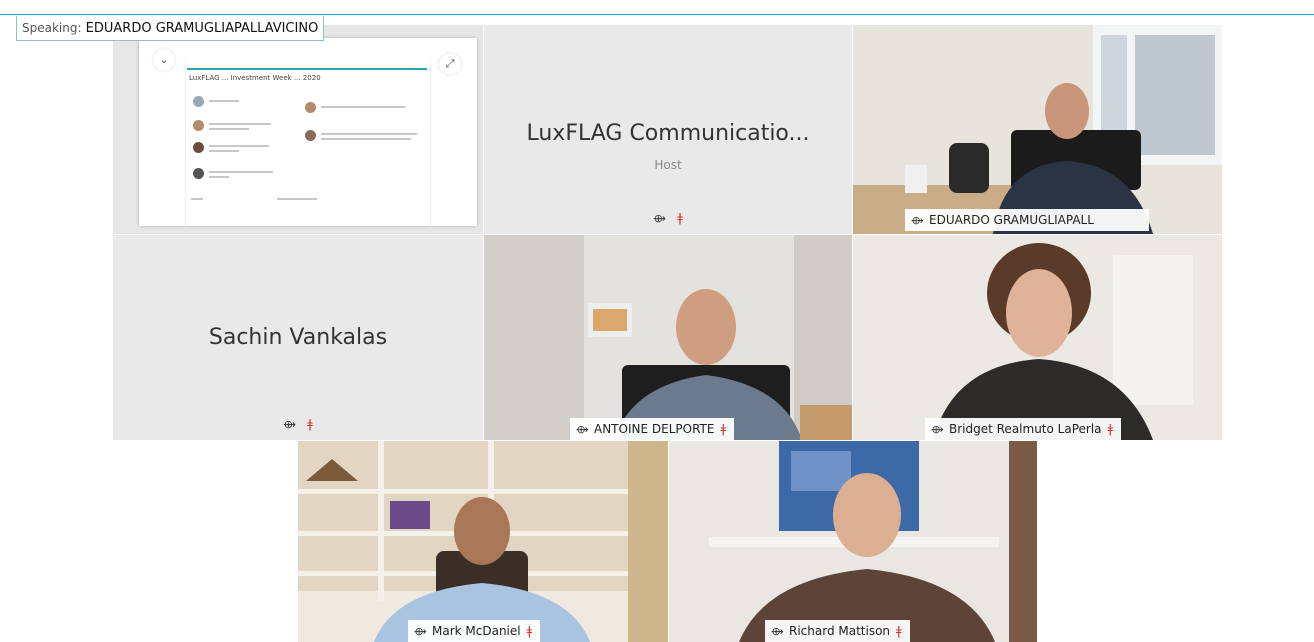 This screenshot has width=1314, height=642. What do you see at coordinates (1011, 220) in the screenshot?
I see `participant-name: EDUARDO GRAMUGLIAPALL` at bounding box center [1011, 220].